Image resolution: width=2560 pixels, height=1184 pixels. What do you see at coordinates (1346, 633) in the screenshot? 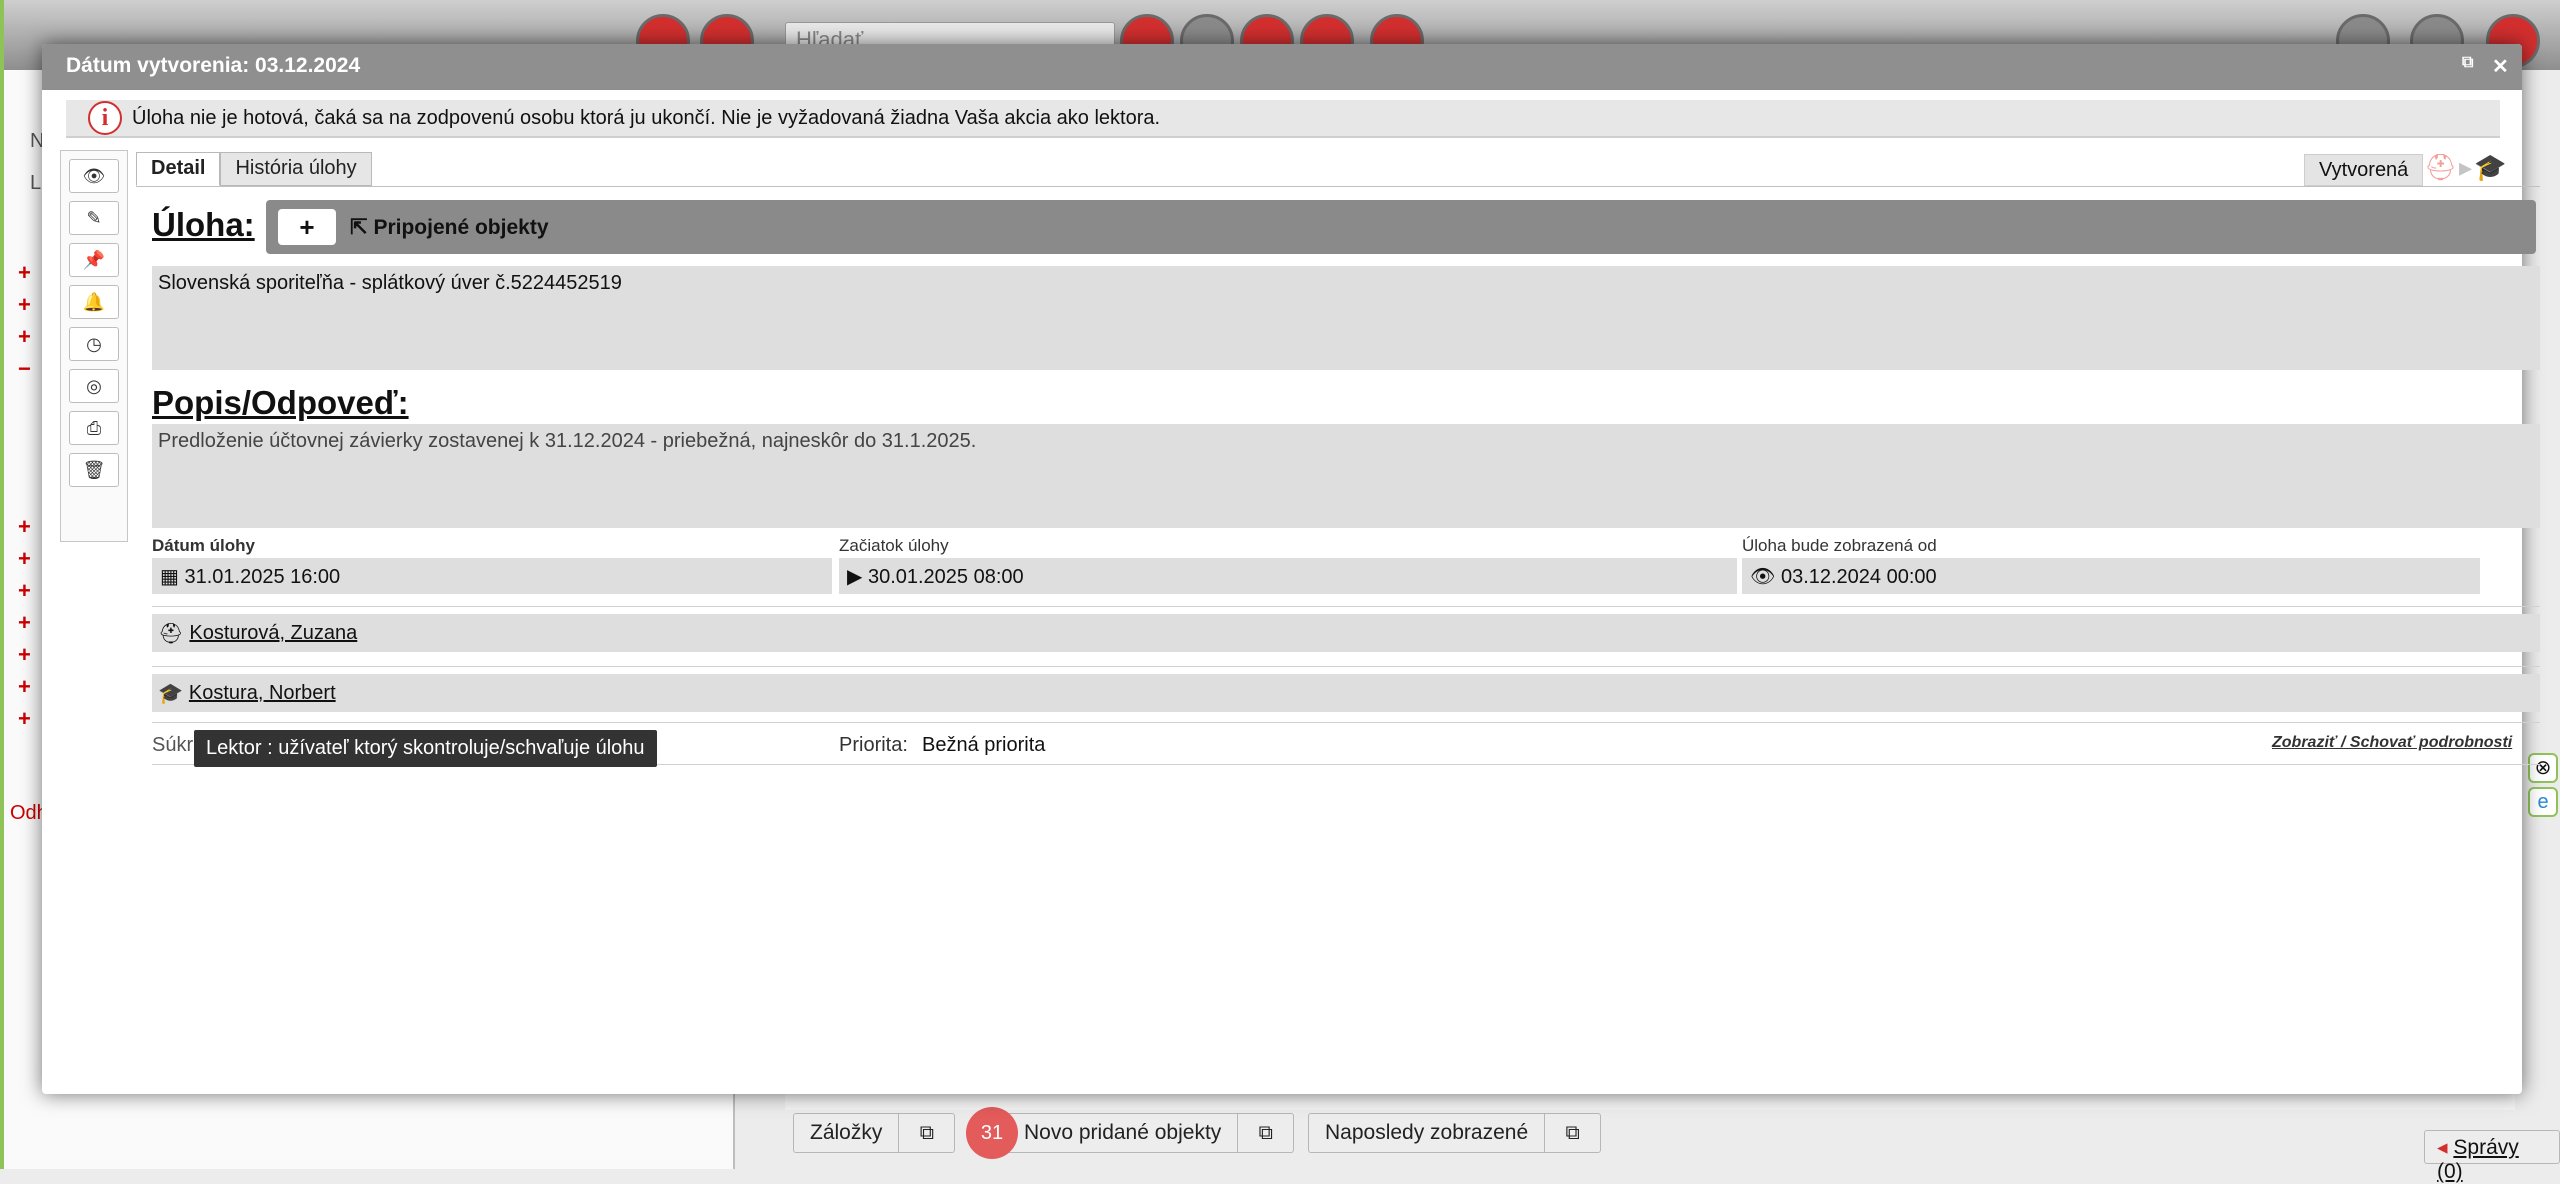
I see `responsible-person-row: ⛑ Kosturová, Zuzana` at bounding box center [1346, 633].